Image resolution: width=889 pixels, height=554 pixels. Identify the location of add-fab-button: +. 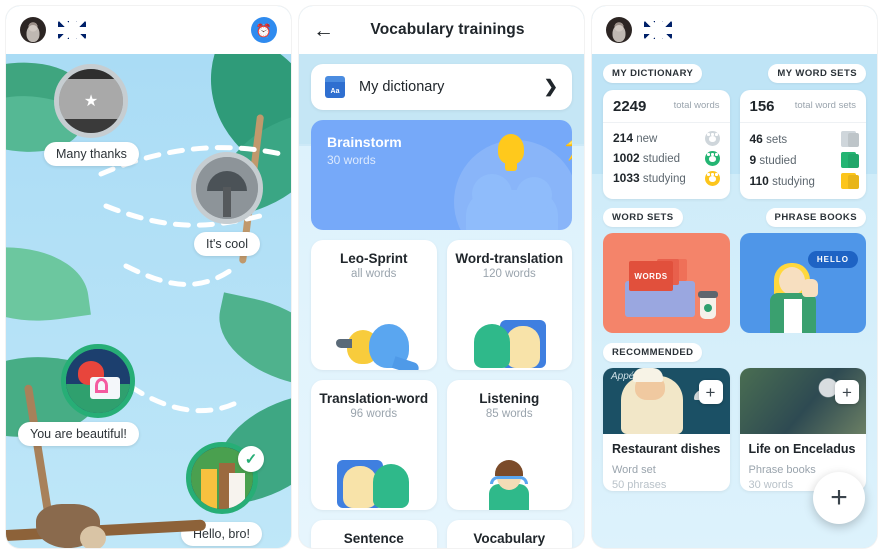
(839, 498).